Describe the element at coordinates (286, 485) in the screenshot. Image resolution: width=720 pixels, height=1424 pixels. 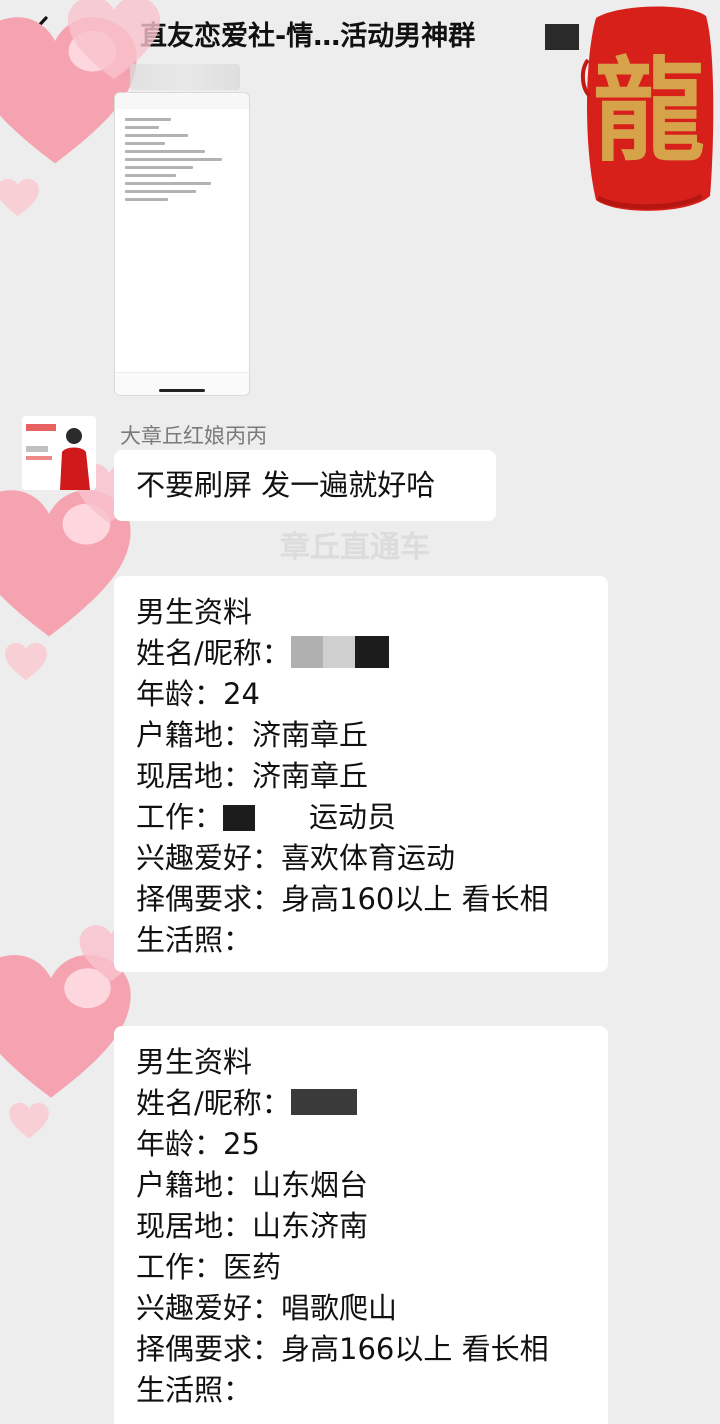
I see `message-text: 不要刷屏 发一遍就好哈` at that location.